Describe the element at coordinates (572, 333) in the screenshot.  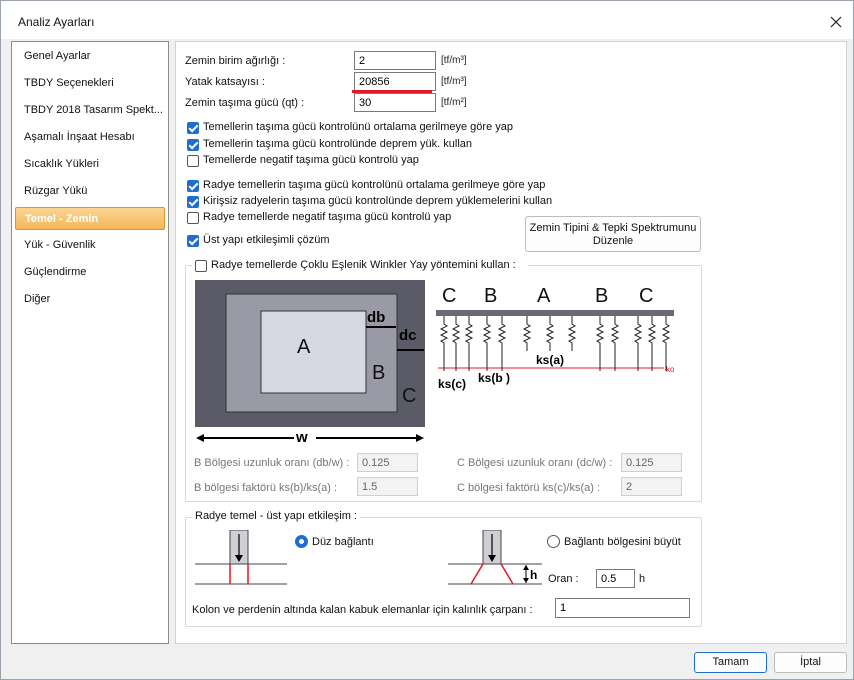
I see `spring-a3` at that location.